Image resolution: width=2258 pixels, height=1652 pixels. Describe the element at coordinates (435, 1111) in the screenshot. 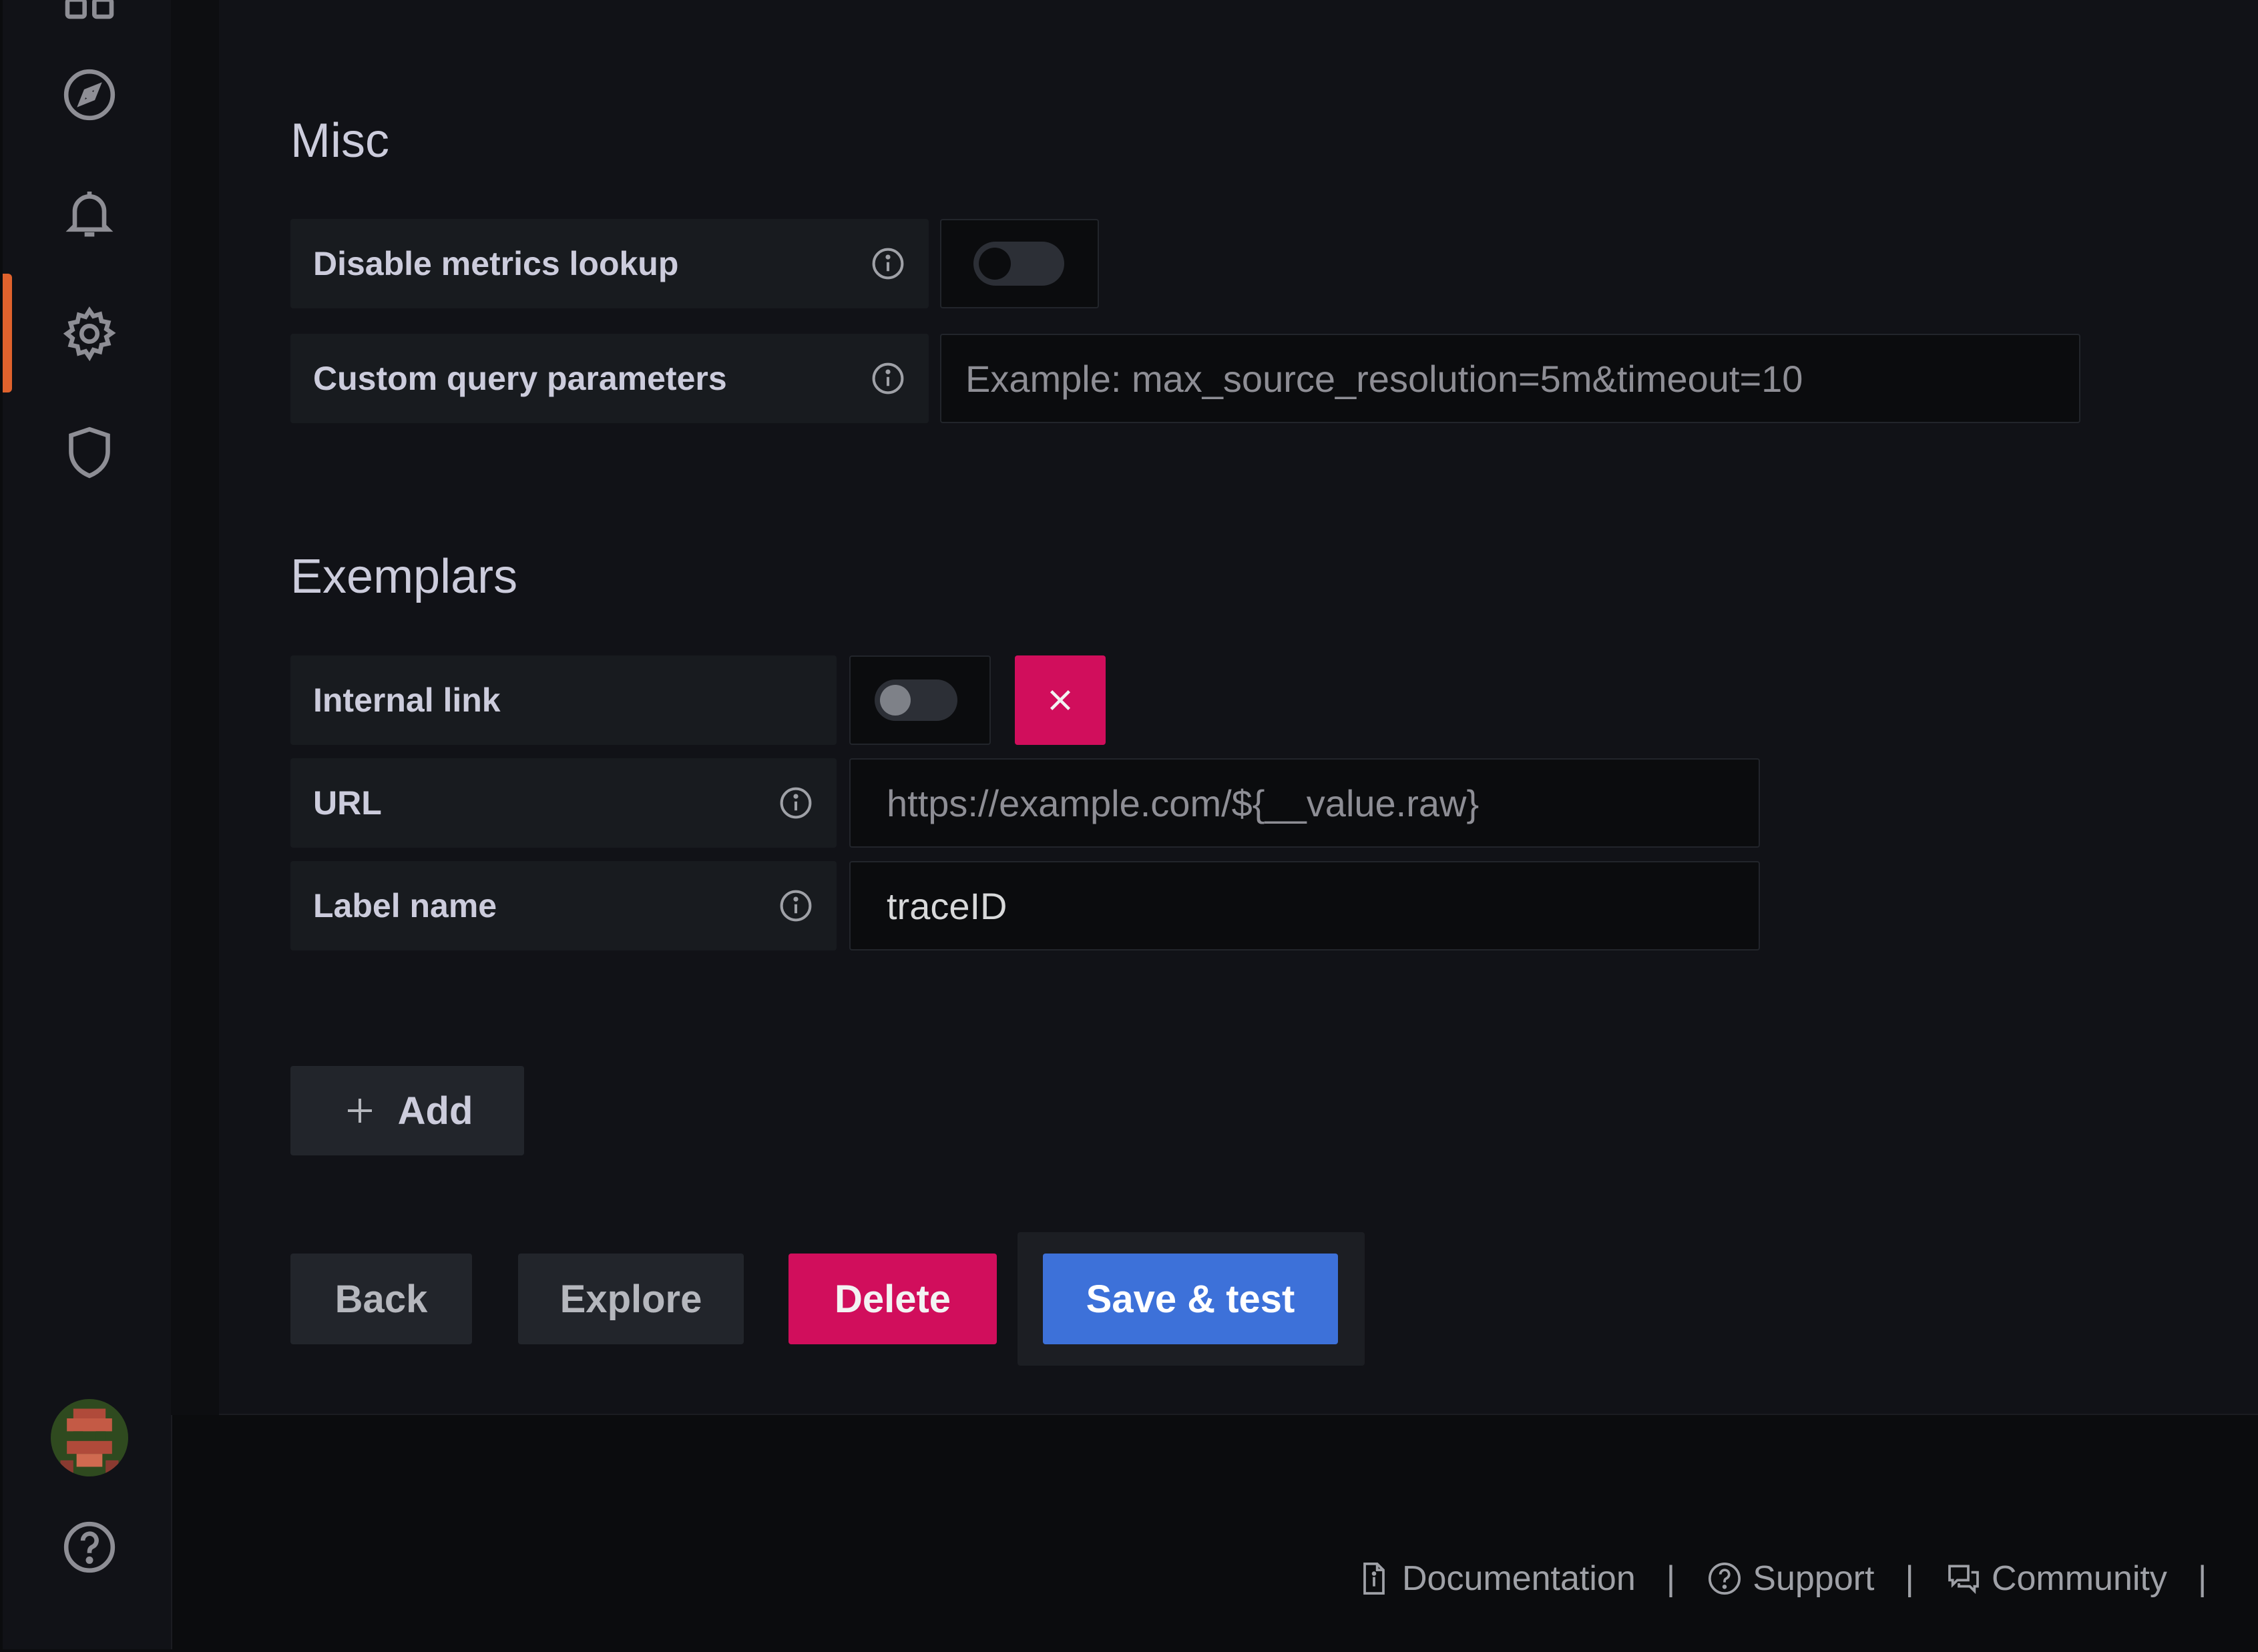

I see `add-exemplar-label: Add` at that location.